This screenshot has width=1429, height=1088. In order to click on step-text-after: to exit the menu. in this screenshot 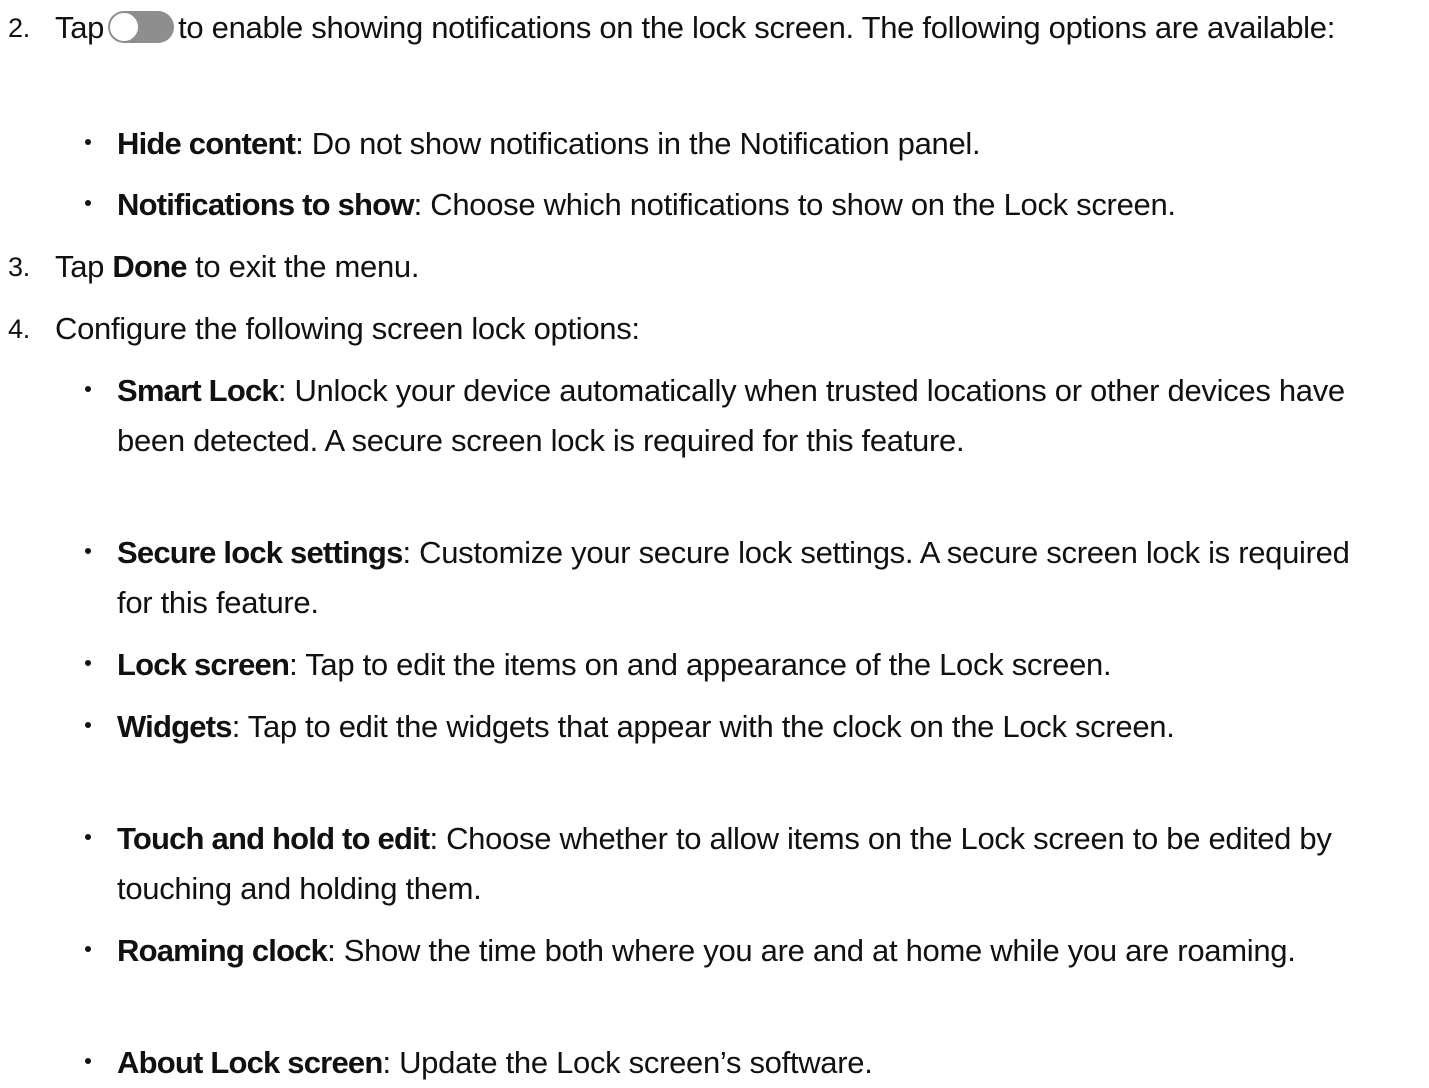, I will do `click(307, 266)`.